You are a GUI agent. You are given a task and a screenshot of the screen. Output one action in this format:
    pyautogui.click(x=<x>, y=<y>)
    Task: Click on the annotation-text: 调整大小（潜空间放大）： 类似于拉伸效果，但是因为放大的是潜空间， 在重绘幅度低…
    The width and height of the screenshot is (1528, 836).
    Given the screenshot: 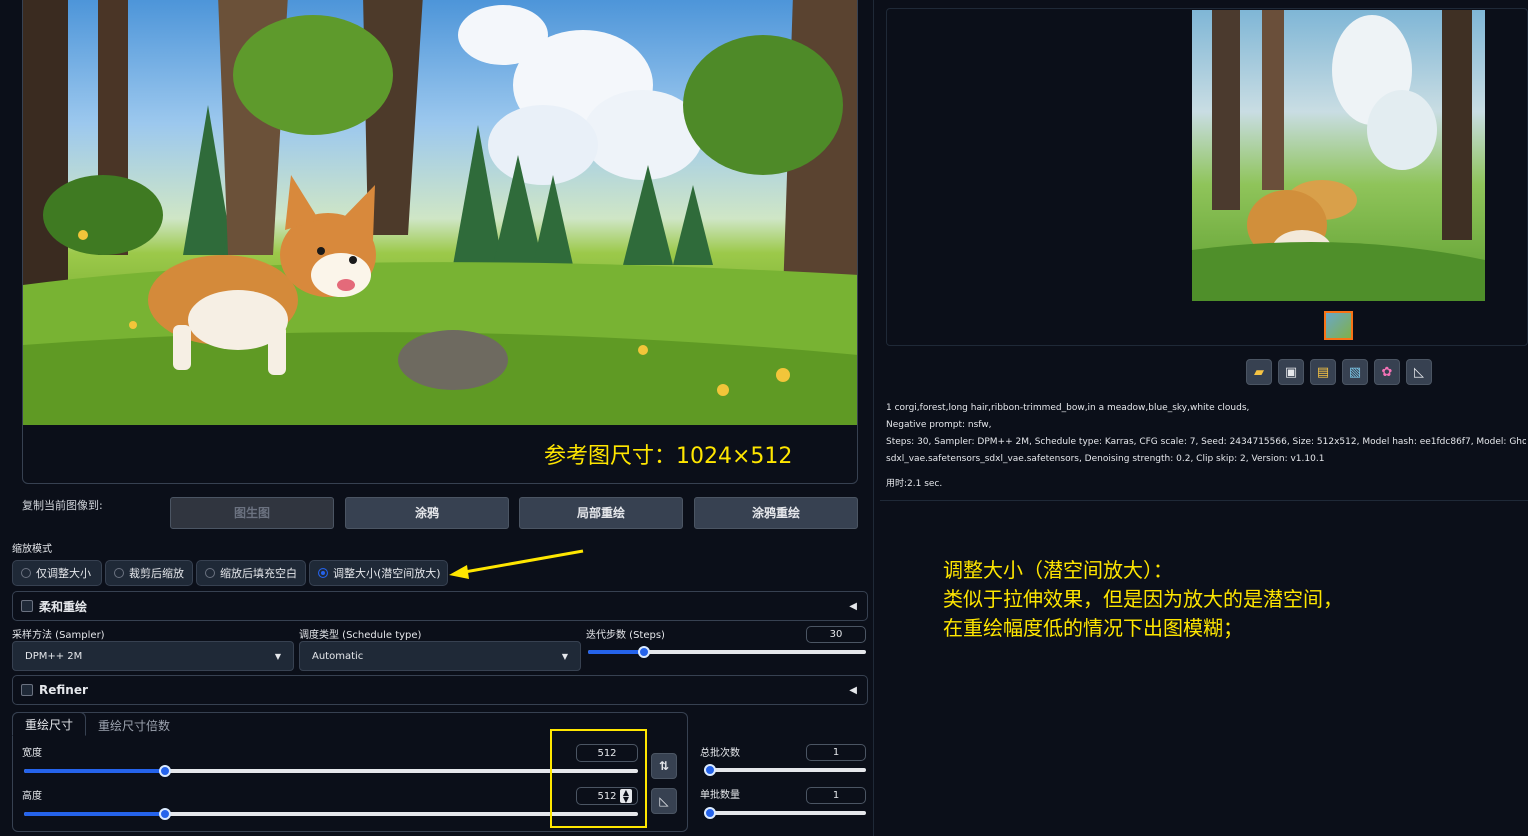 What is the action you would take?
    pyautogui.click(x=1143, y=599)
    